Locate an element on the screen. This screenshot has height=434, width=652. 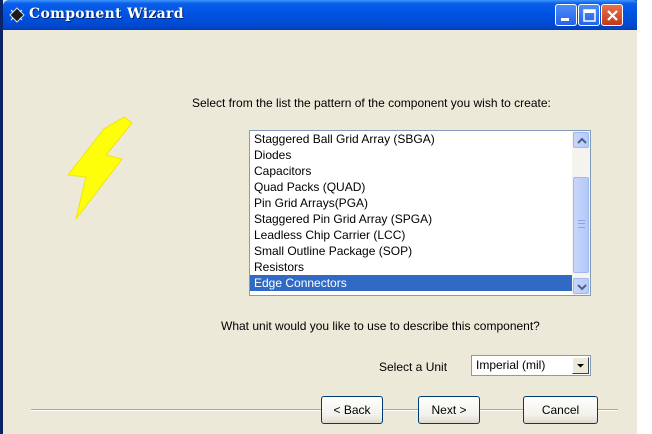
window-title: Component Wizard is located at coordinates (106, 14).